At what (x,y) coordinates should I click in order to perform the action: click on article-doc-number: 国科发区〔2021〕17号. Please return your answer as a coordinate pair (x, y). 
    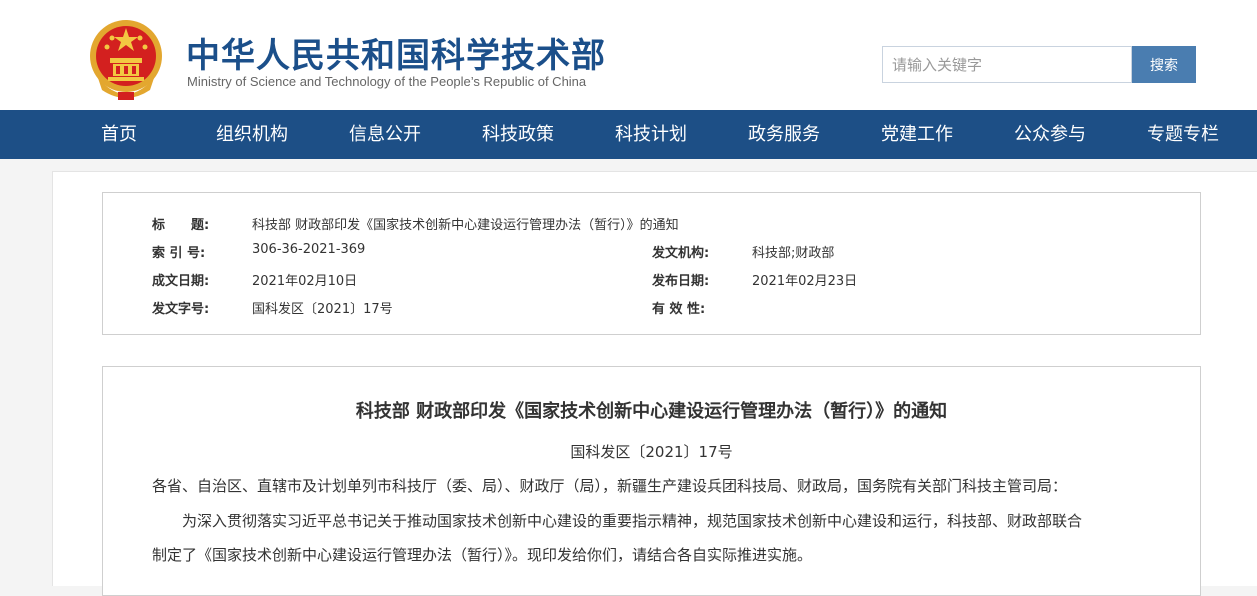
    Looking at the image, I should click on (651, 452).